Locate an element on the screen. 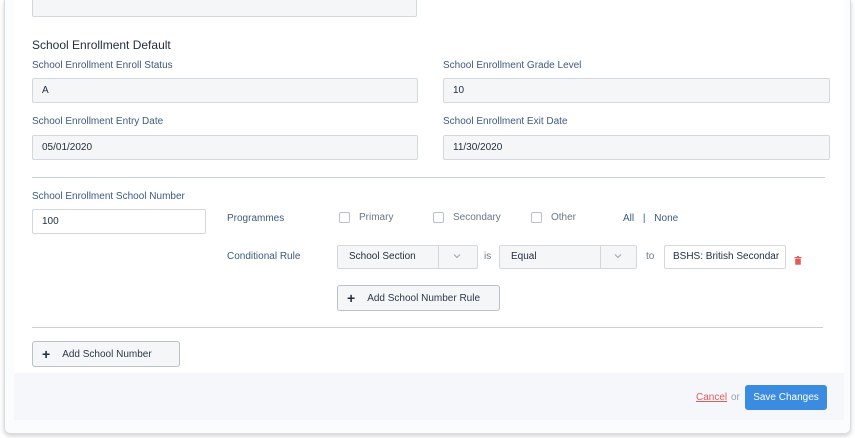 The height and width of the screenshot is (438, 855). rule-value-input: BSHS: British Secondar is located at coordinates (725, 257).